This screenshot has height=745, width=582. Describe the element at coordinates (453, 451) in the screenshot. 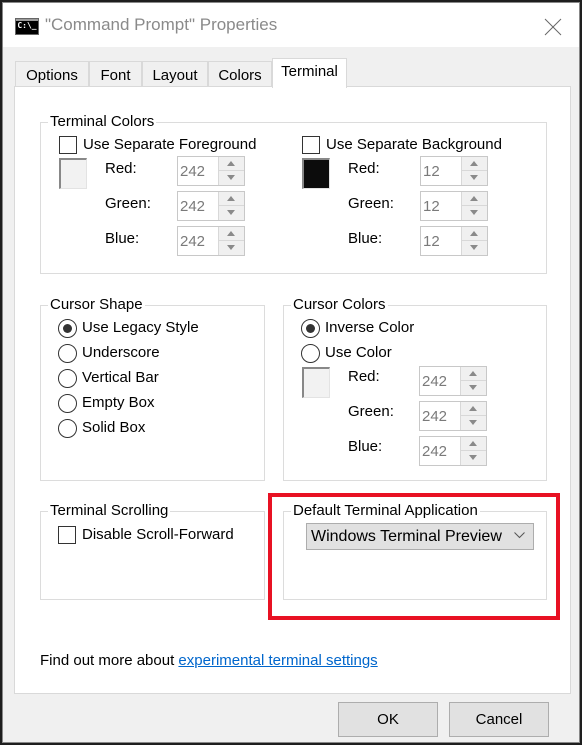

I see `cursor-blue-spinner: 242` at that location.